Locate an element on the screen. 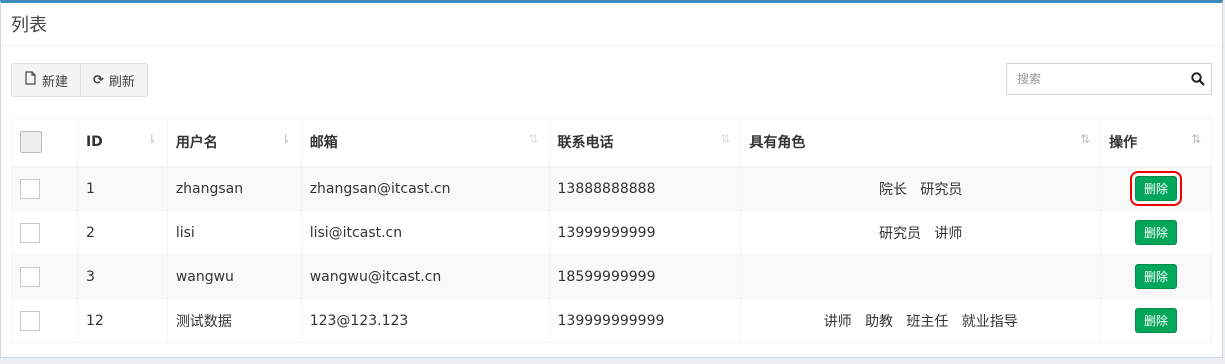  username-cell: wangwu is located at coordinates (234, 276).